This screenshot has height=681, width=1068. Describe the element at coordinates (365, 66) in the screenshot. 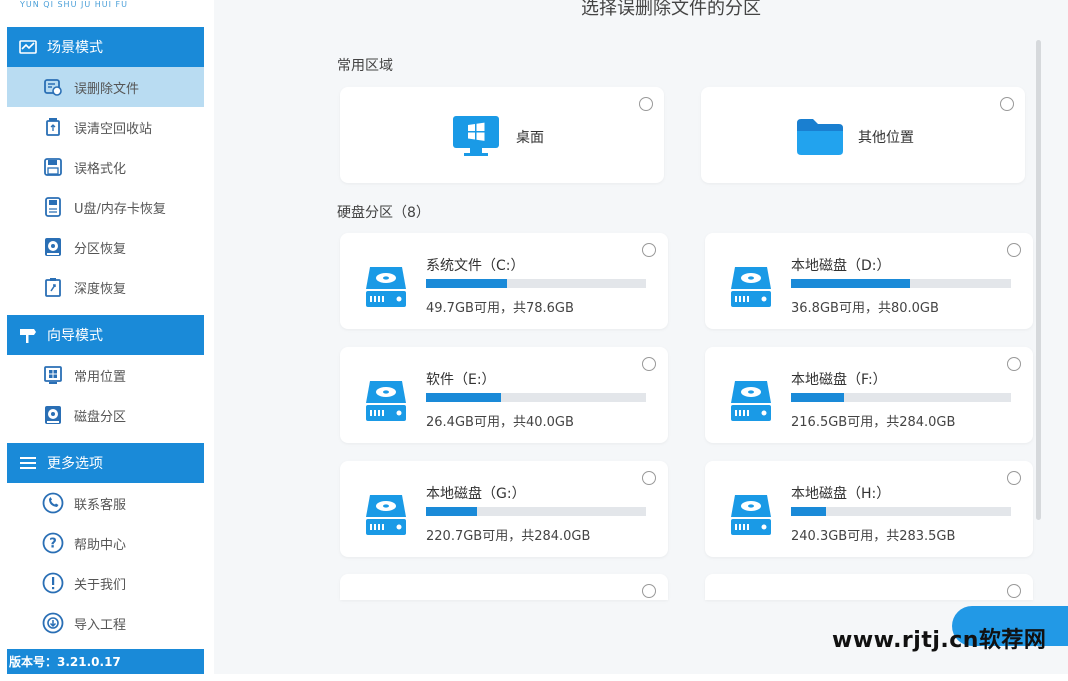

I see `common-area-label: 常用区域` at that location.